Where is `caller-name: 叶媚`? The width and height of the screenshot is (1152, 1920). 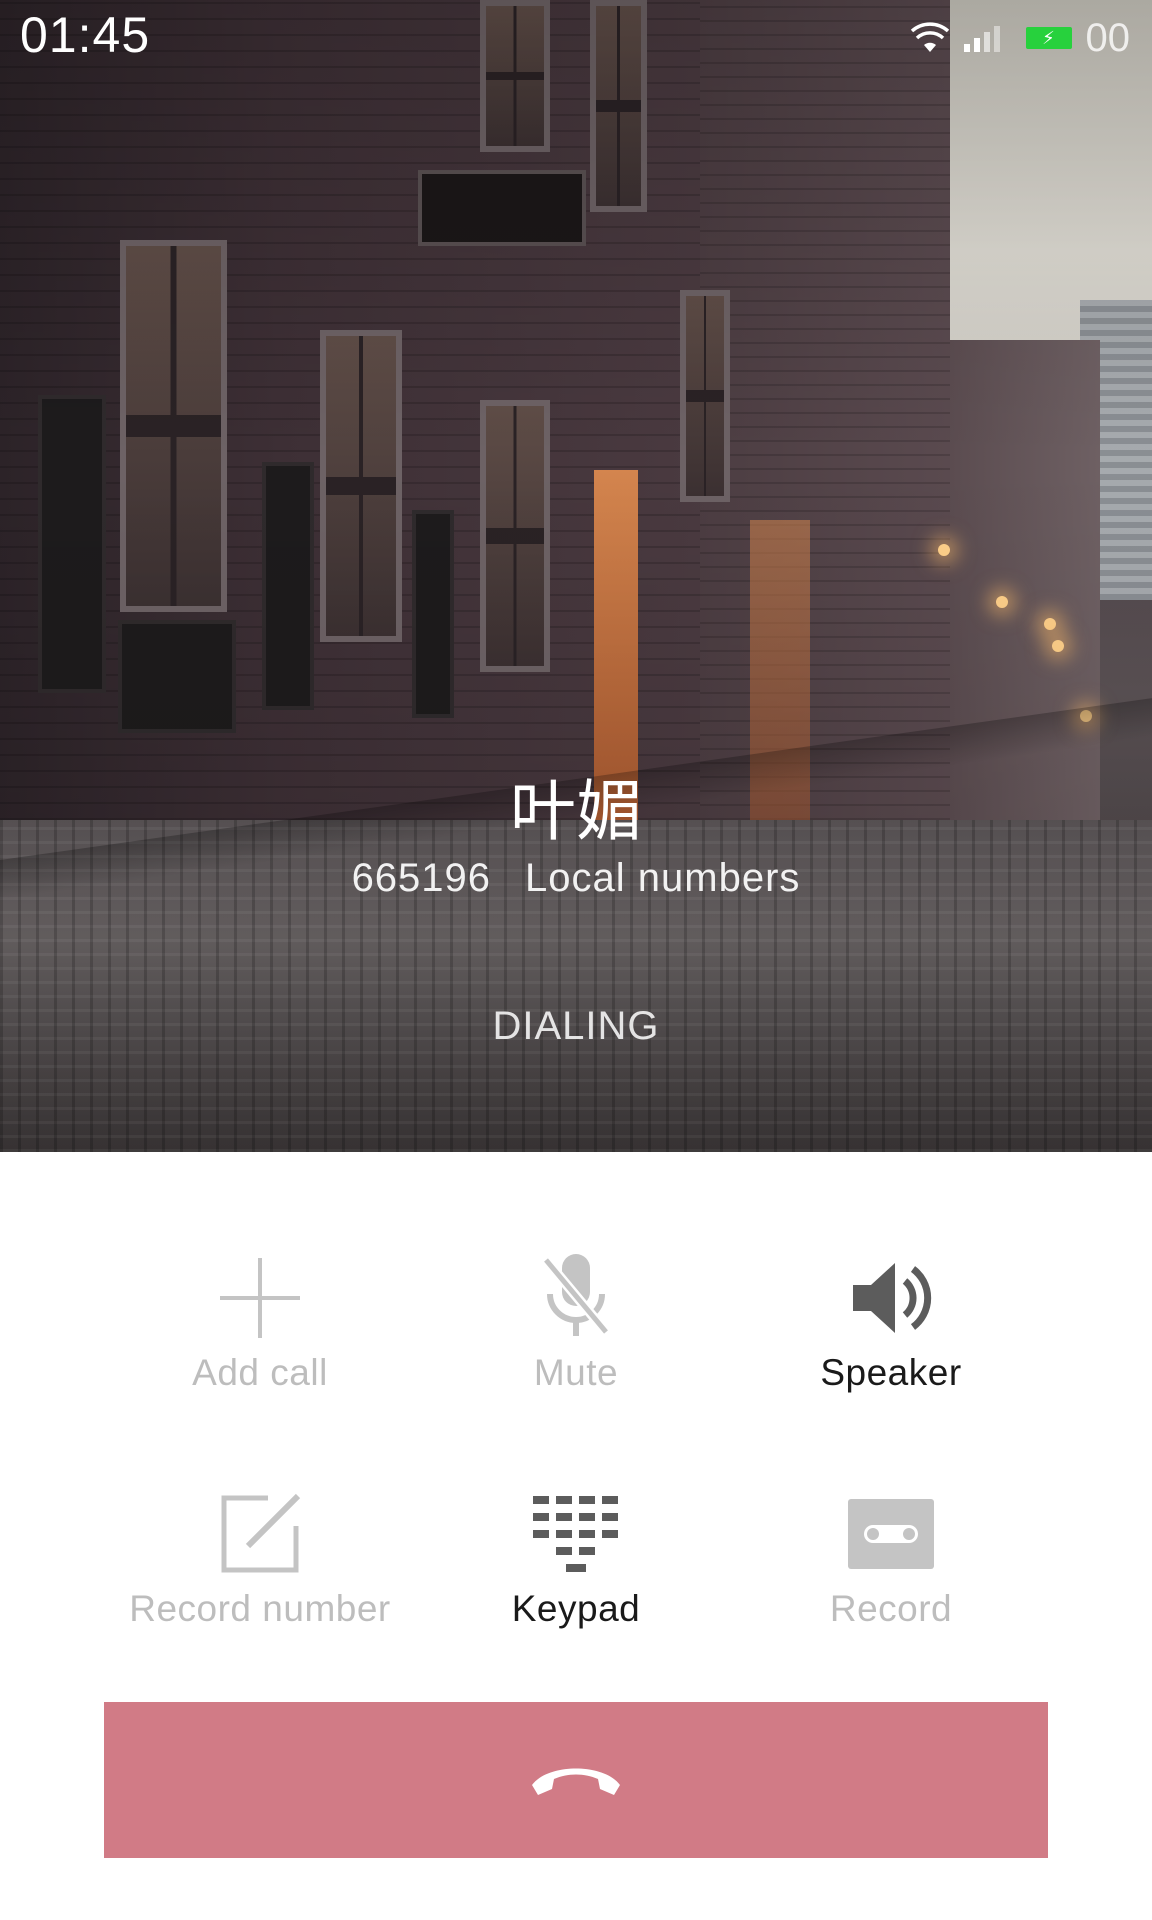 caller-name: 叶媚 is located at coordinates (576, 811).